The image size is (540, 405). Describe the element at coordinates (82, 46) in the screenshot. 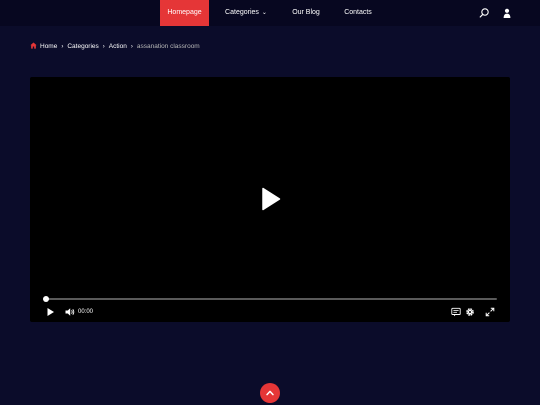

I see `breadcrumb-categories: Categories` at that location.